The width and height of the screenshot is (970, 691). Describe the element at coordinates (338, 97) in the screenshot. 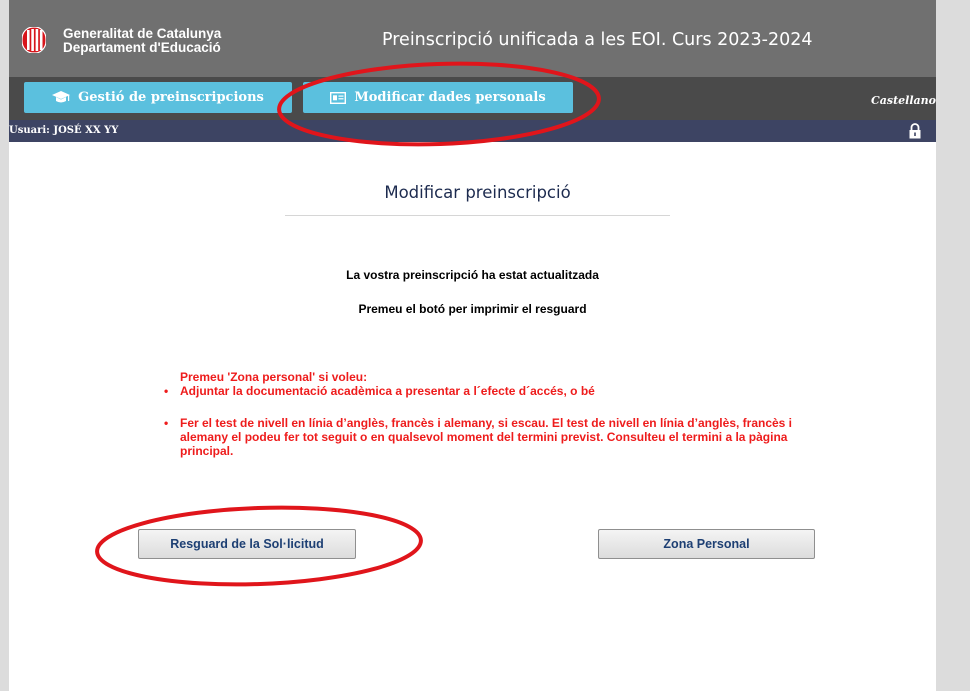

I see `id-card-icon` at that location.